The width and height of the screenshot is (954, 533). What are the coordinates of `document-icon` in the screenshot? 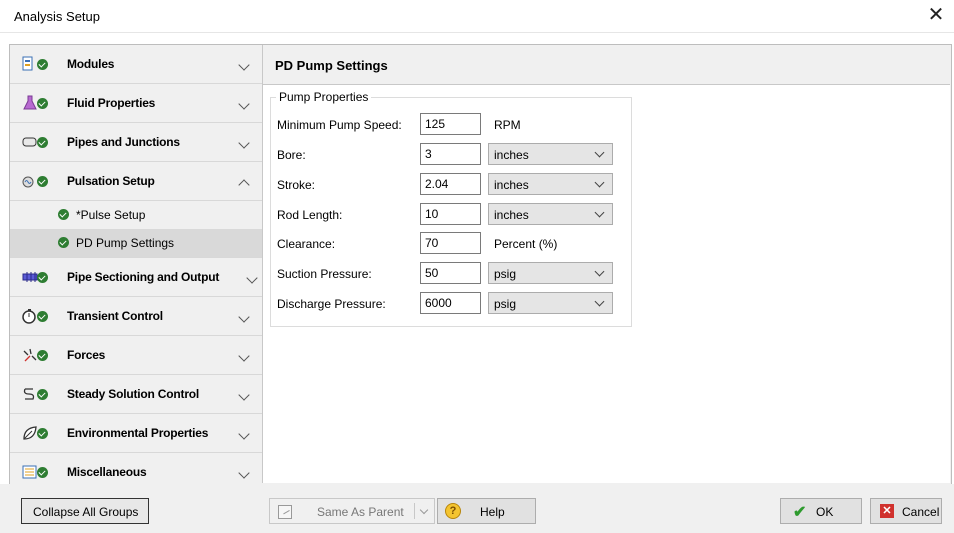 It's located at (285, 512).